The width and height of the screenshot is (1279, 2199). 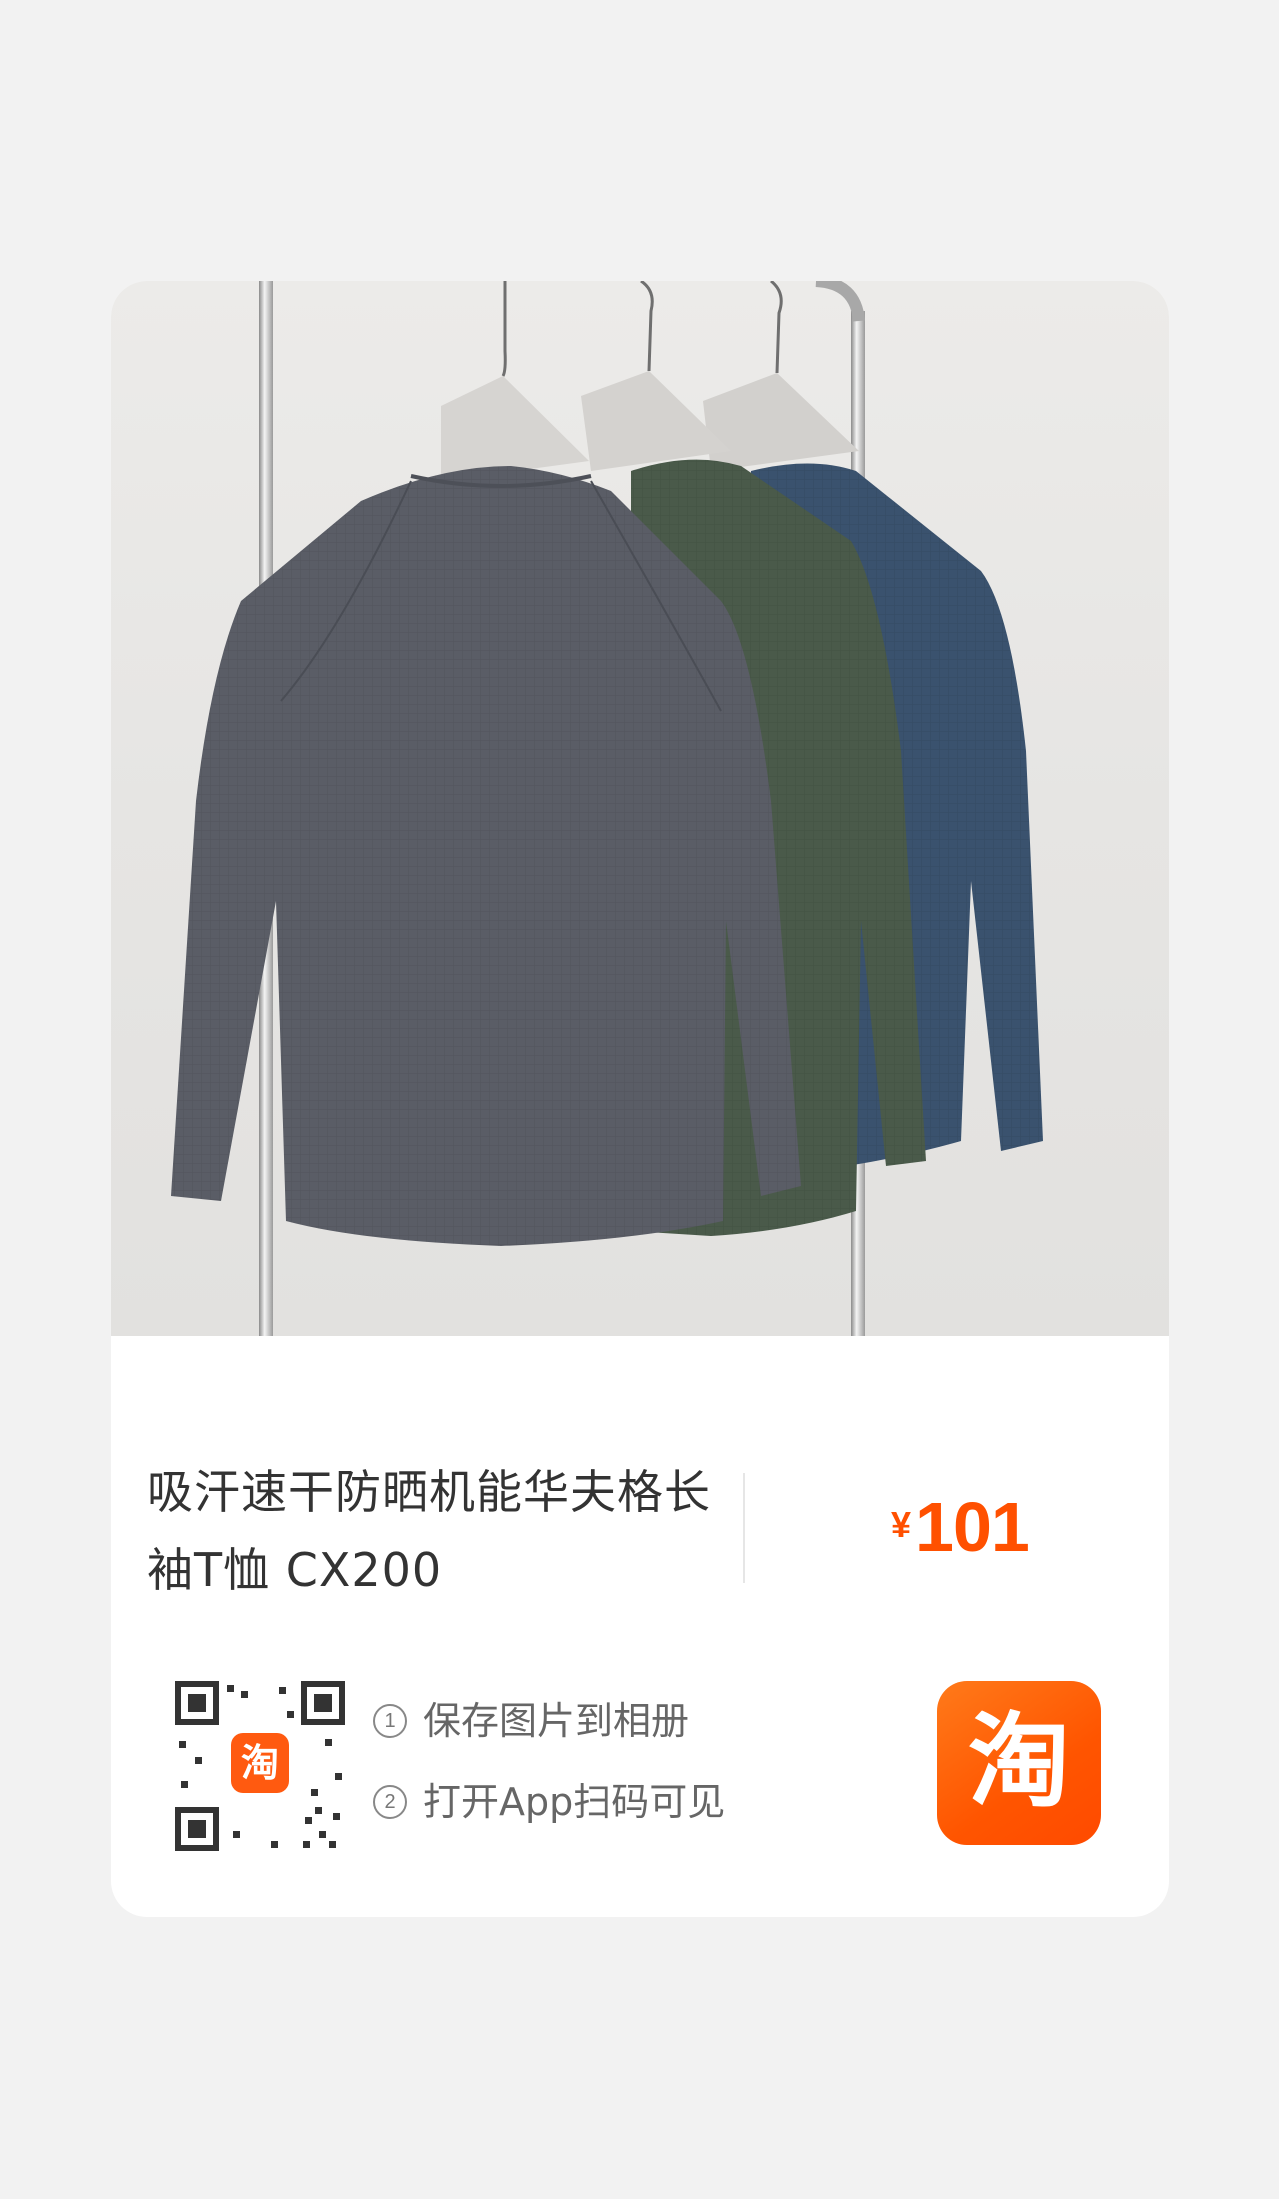 I want to click on step-label: 打开App扫码可见, so click(x=574, y=1802).